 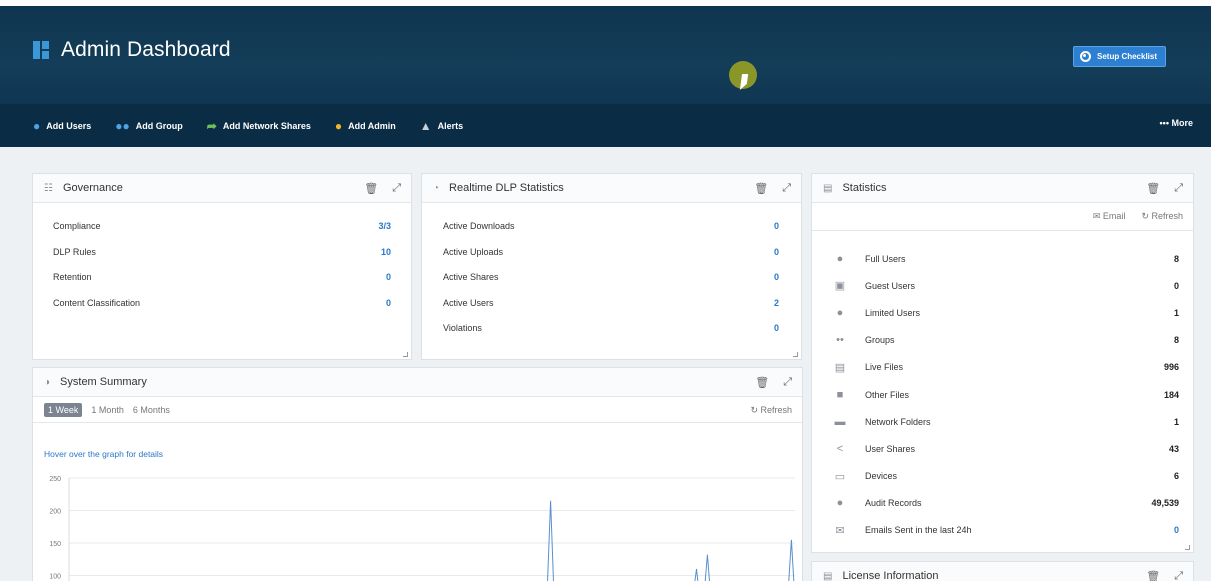 I want to click on refresh-label: Refresh, so click(x=776, y=410).